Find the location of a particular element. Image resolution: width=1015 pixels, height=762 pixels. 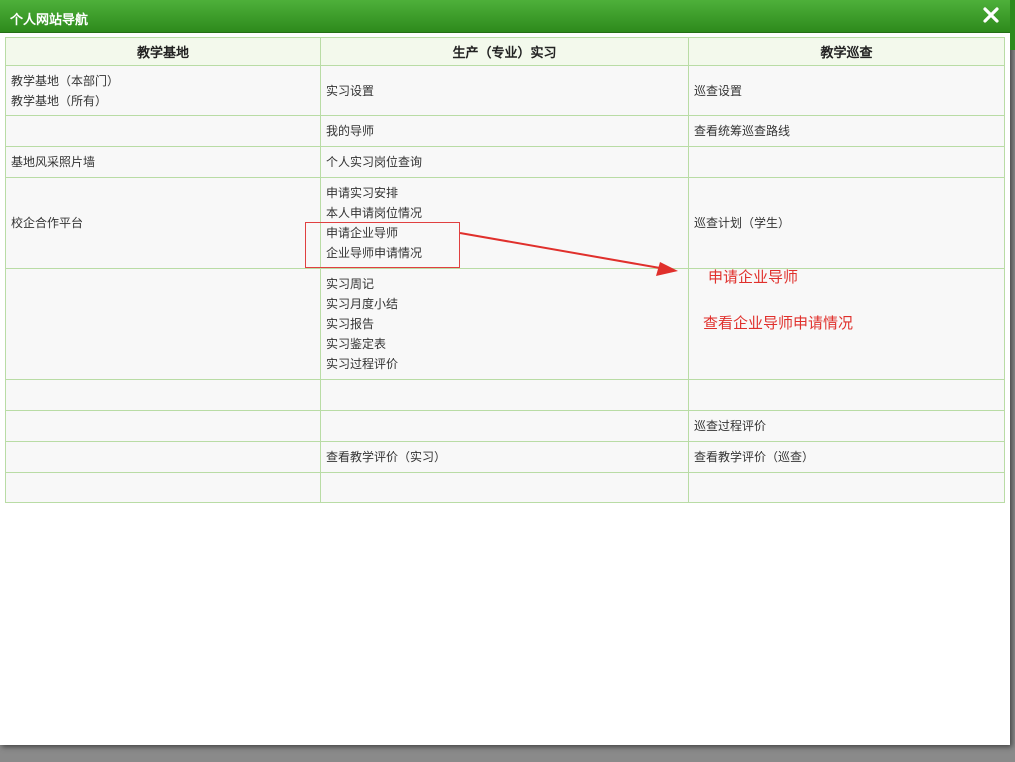

table-cell: 查看教学评价（实习） is located at coordinates (504, 457).